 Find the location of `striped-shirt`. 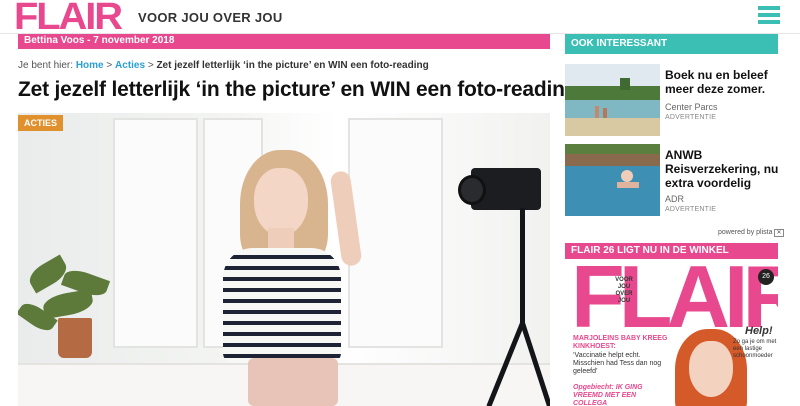

striped-shirt is located at coordinates (282, 305).